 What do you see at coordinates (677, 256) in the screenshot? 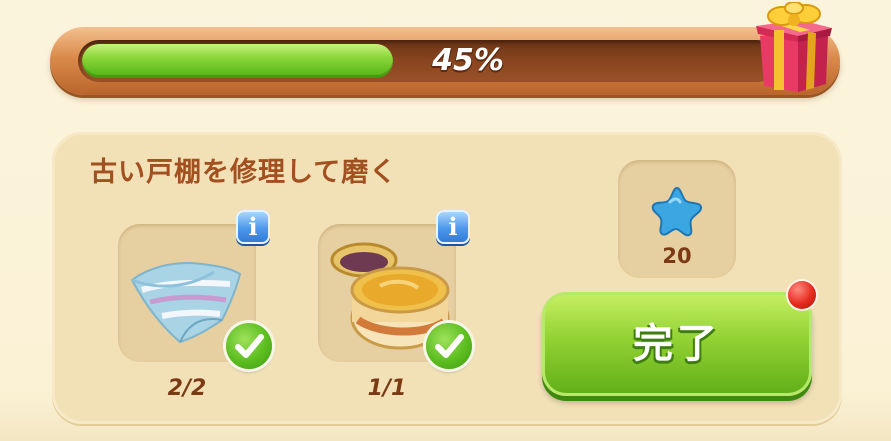
I see `reward-value: 20` at bounding box center [677, 256].